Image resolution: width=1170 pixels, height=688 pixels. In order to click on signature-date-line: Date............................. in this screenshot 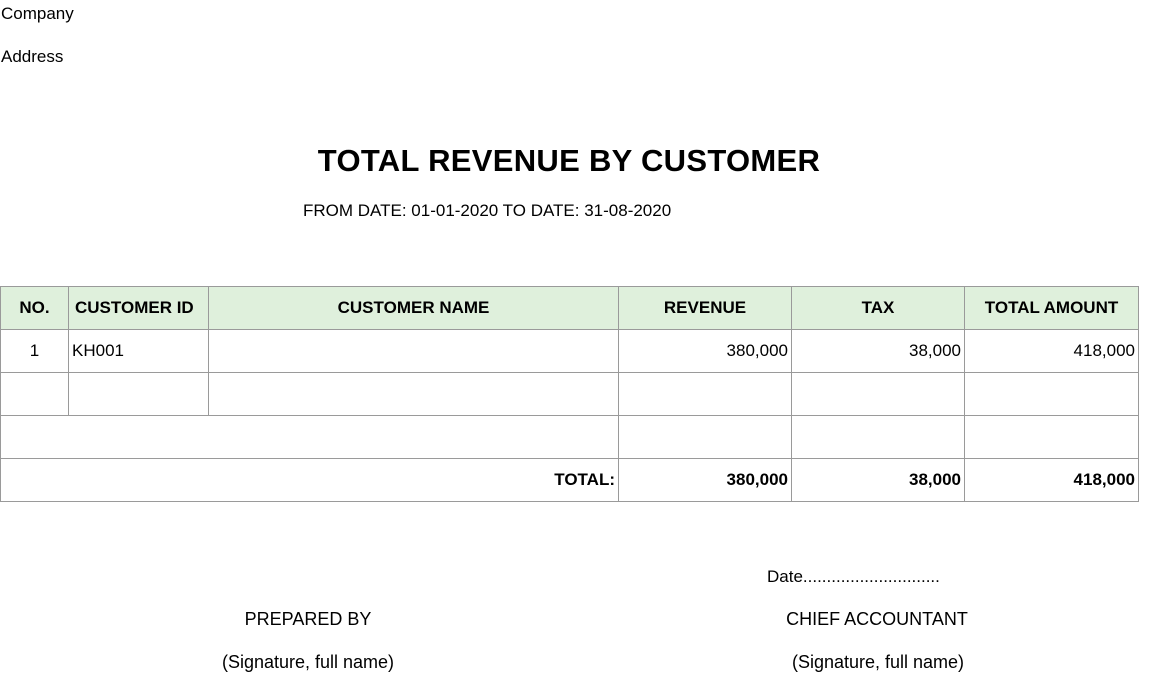, I will do `click(853, 576)`.